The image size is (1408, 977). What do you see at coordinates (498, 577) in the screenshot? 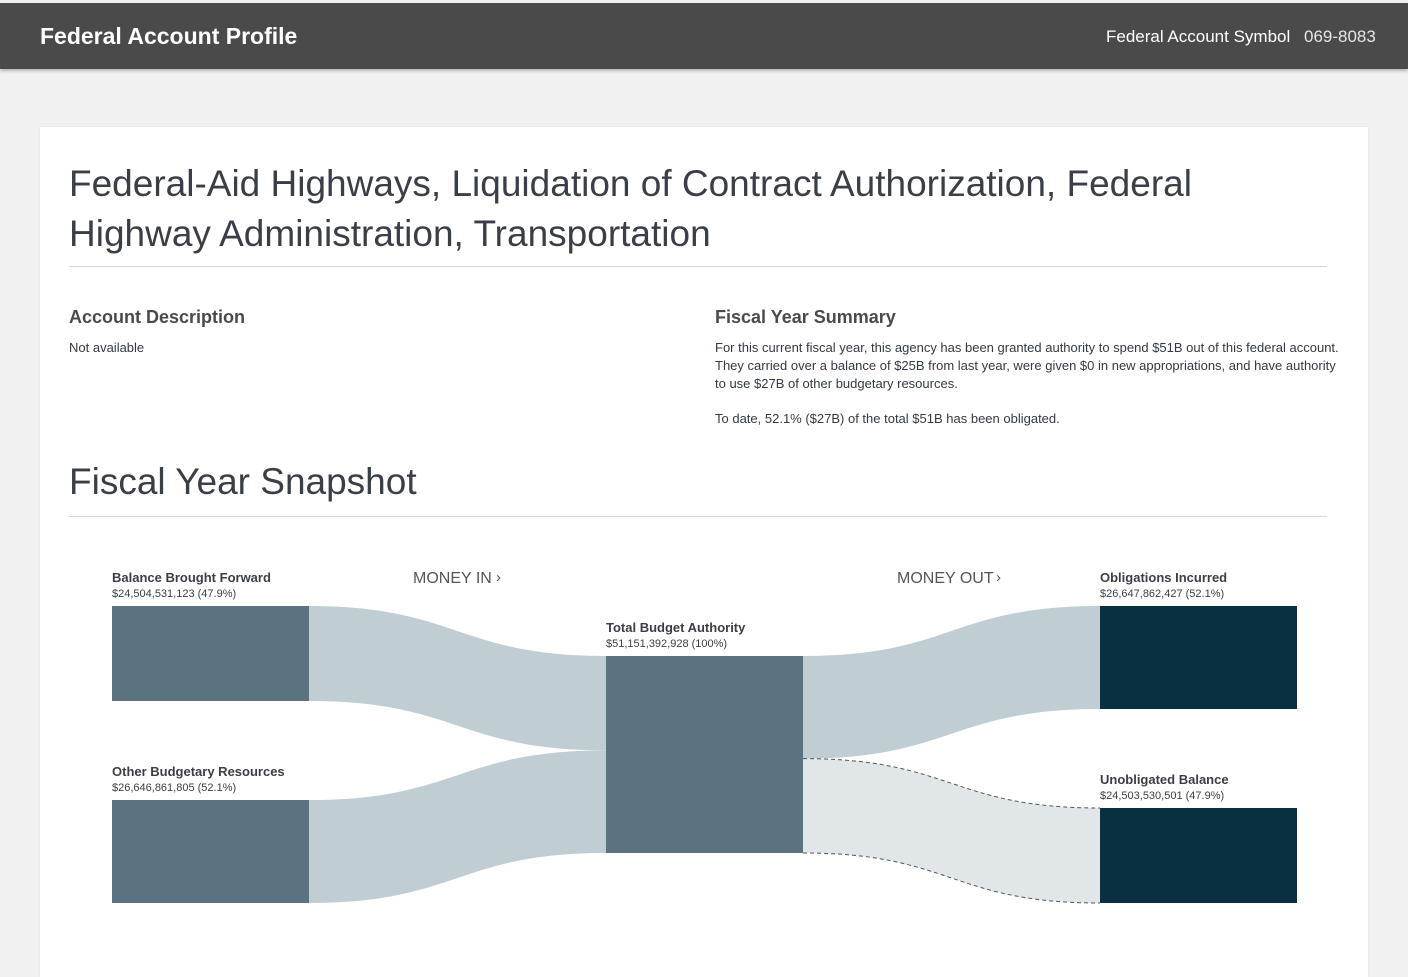
I see `money-in-arrow-icon: ›` at bounding box center [498, 577].